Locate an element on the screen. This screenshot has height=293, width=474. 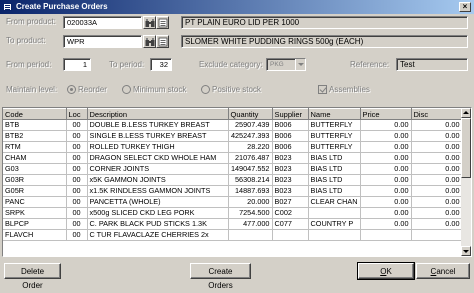
from-period-input: 1 is located at coordinates (77, 64).